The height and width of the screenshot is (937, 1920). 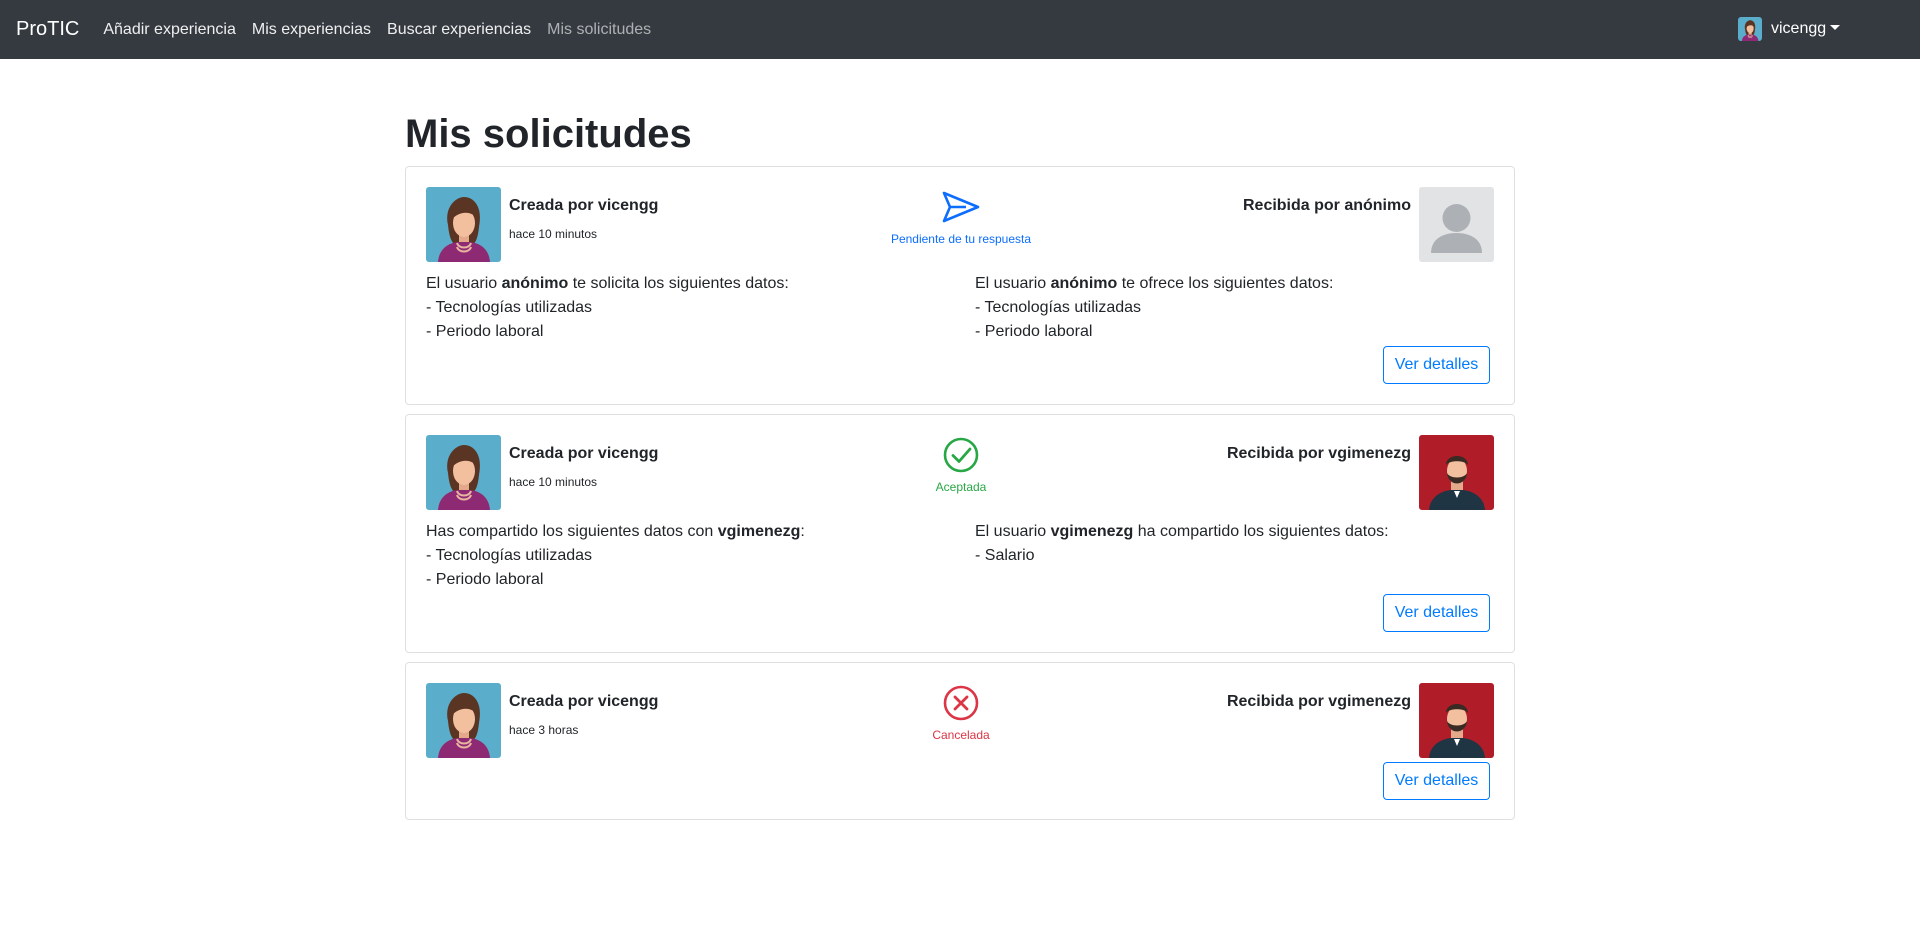 I want to click on user-name: vicengg, so click(x=1799, y=28).